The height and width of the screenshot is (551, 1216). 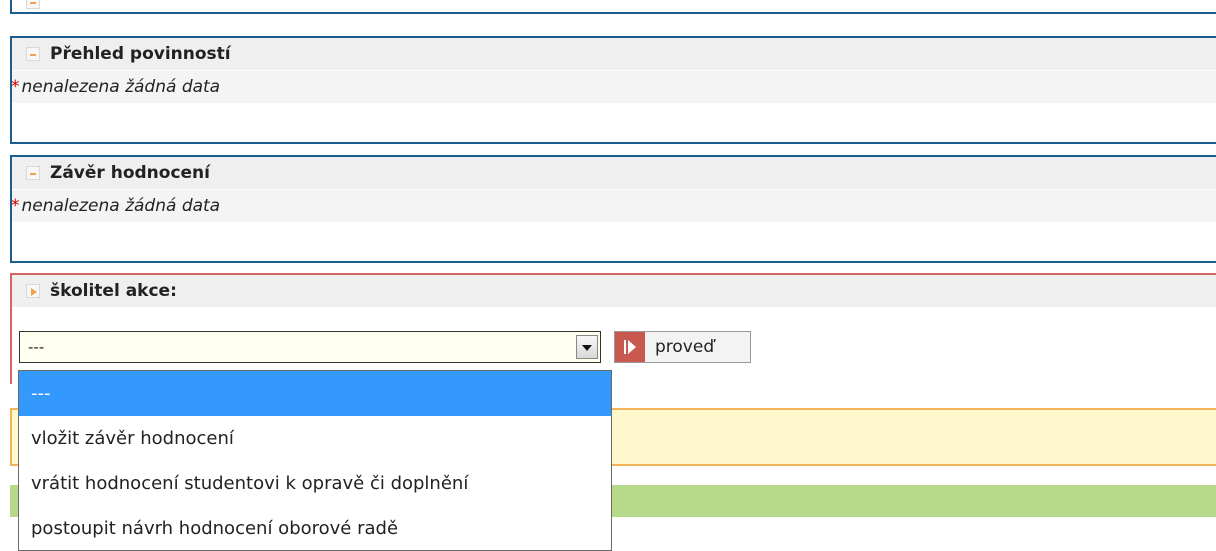 I want to click on obligations-empty-row: * nenalezena žádná data, so click(x=613, y=87).